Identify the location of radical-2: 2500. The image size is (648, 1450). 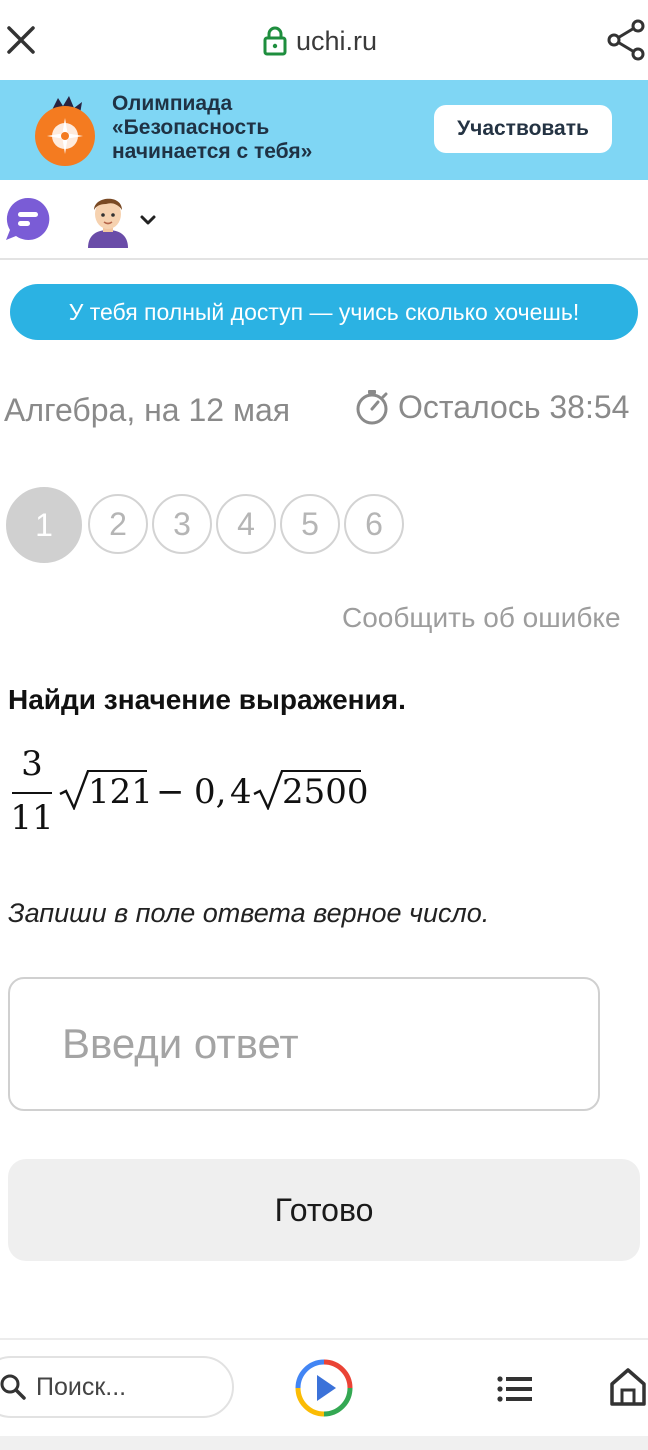
(310, 791).